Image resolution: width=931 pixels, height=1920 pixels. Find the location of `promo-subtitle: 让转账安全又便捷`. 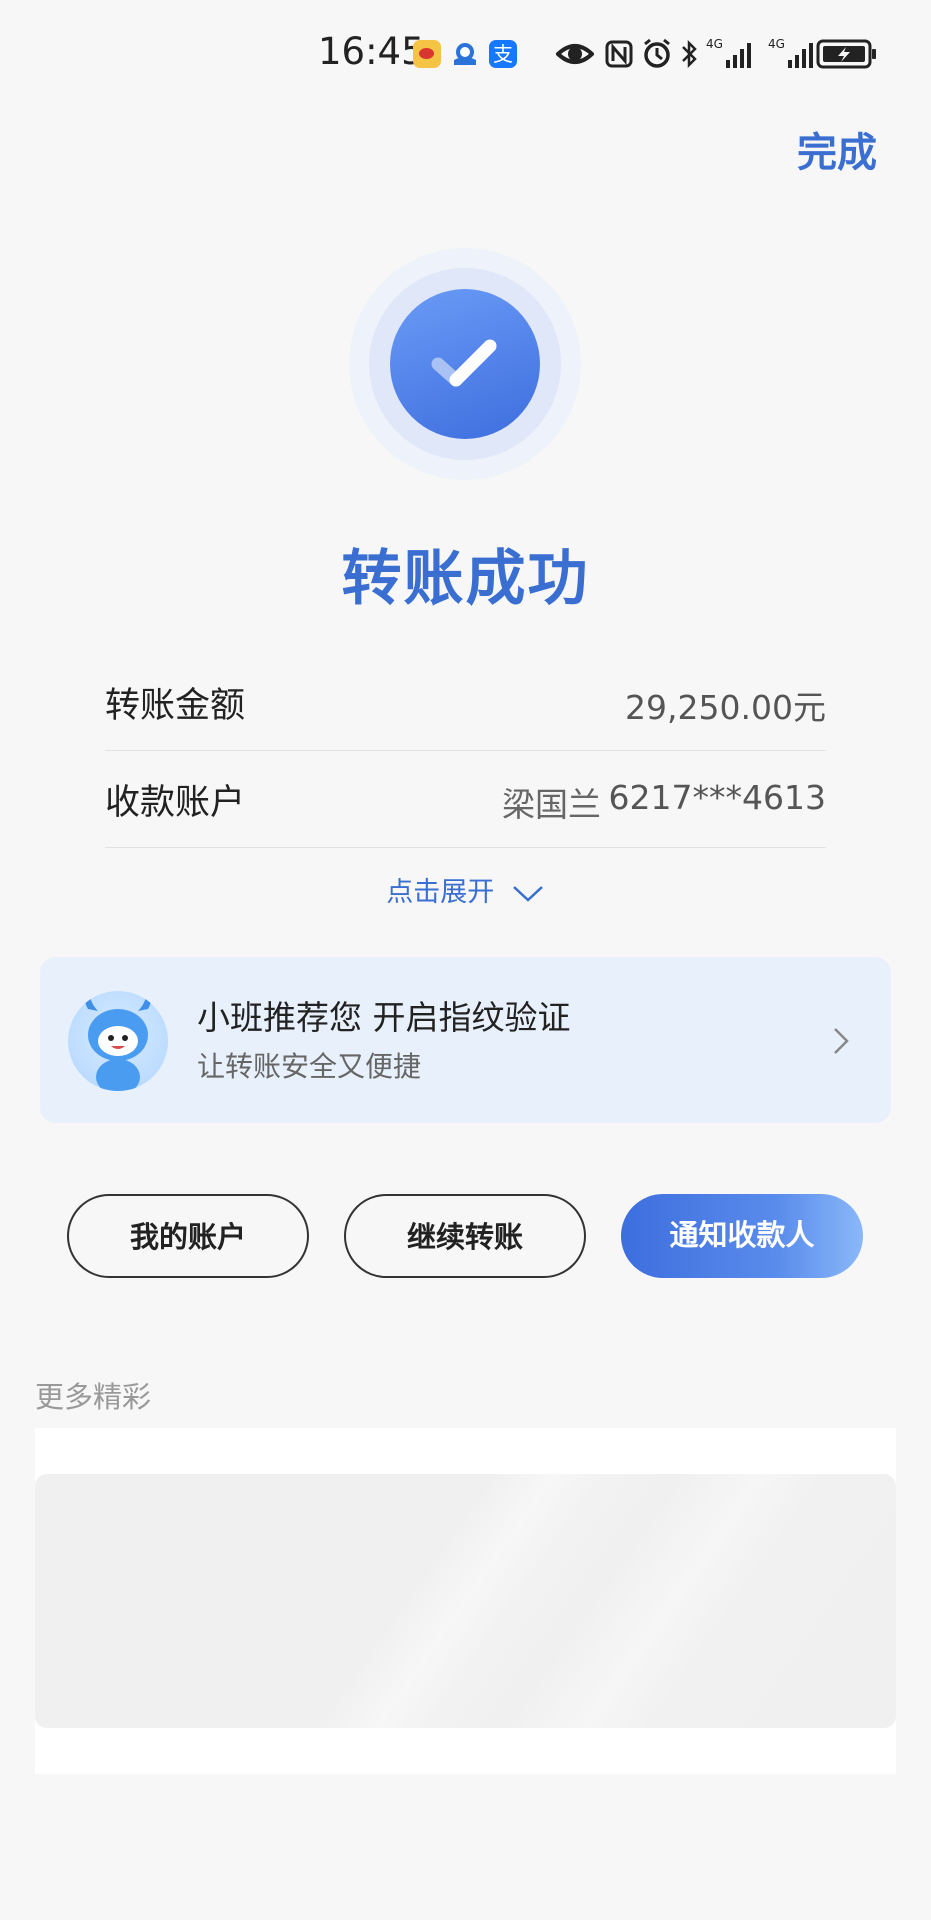

promo-subtitle: 让转账安全又便捷 is located at coordinates (309, 1066).